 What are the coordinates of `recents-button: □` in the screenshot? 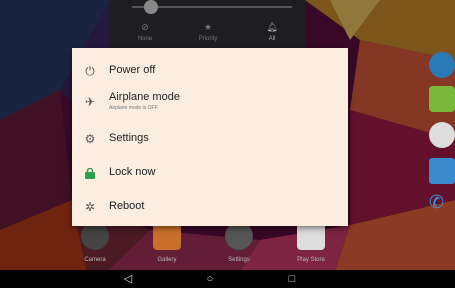 It's located at (292, 279).